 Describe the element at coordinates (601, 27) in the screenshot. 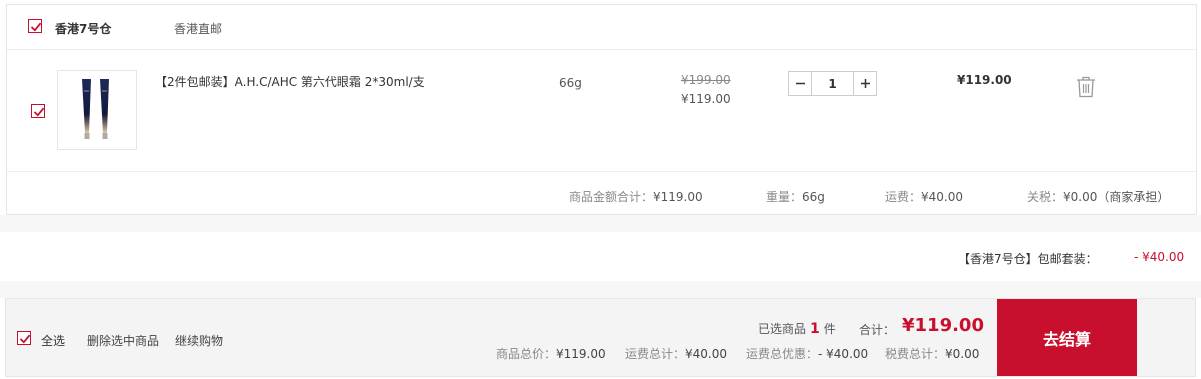

I see `store-header: 香港7号仓 香港直邮` at that location.